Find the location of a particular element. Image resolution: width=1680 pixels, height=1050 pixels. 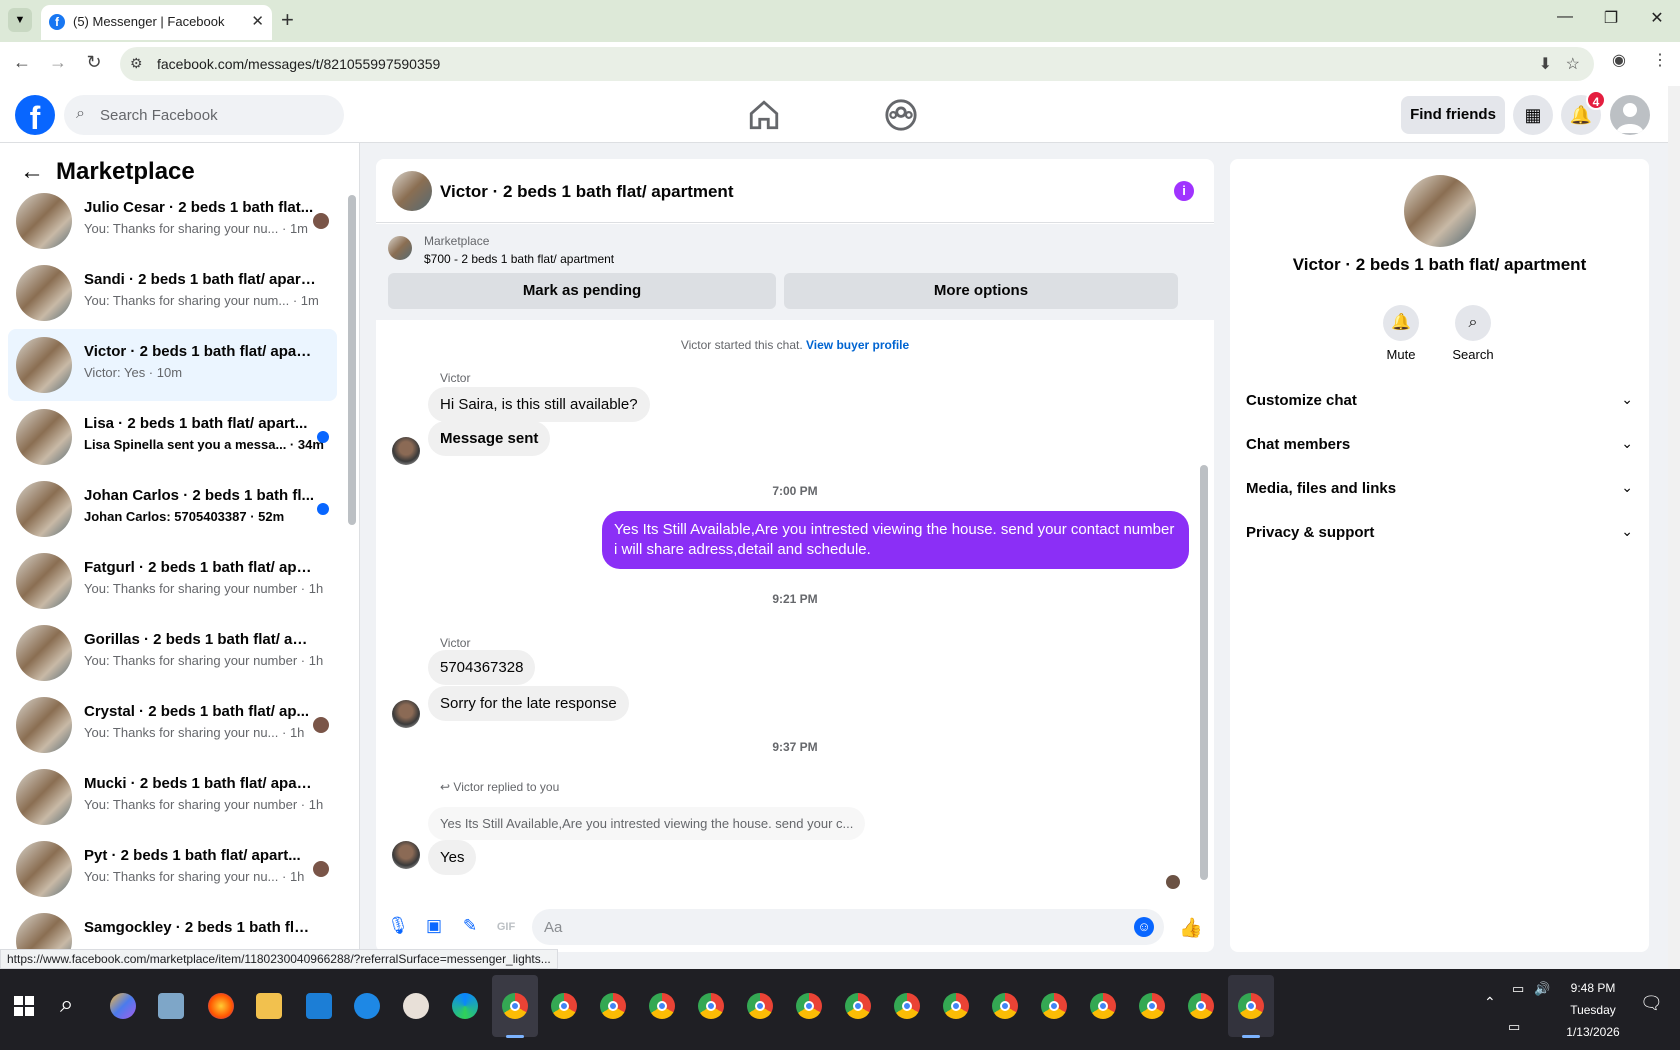

clock-day: Tuesday is located at coordinates (1593, 1010).